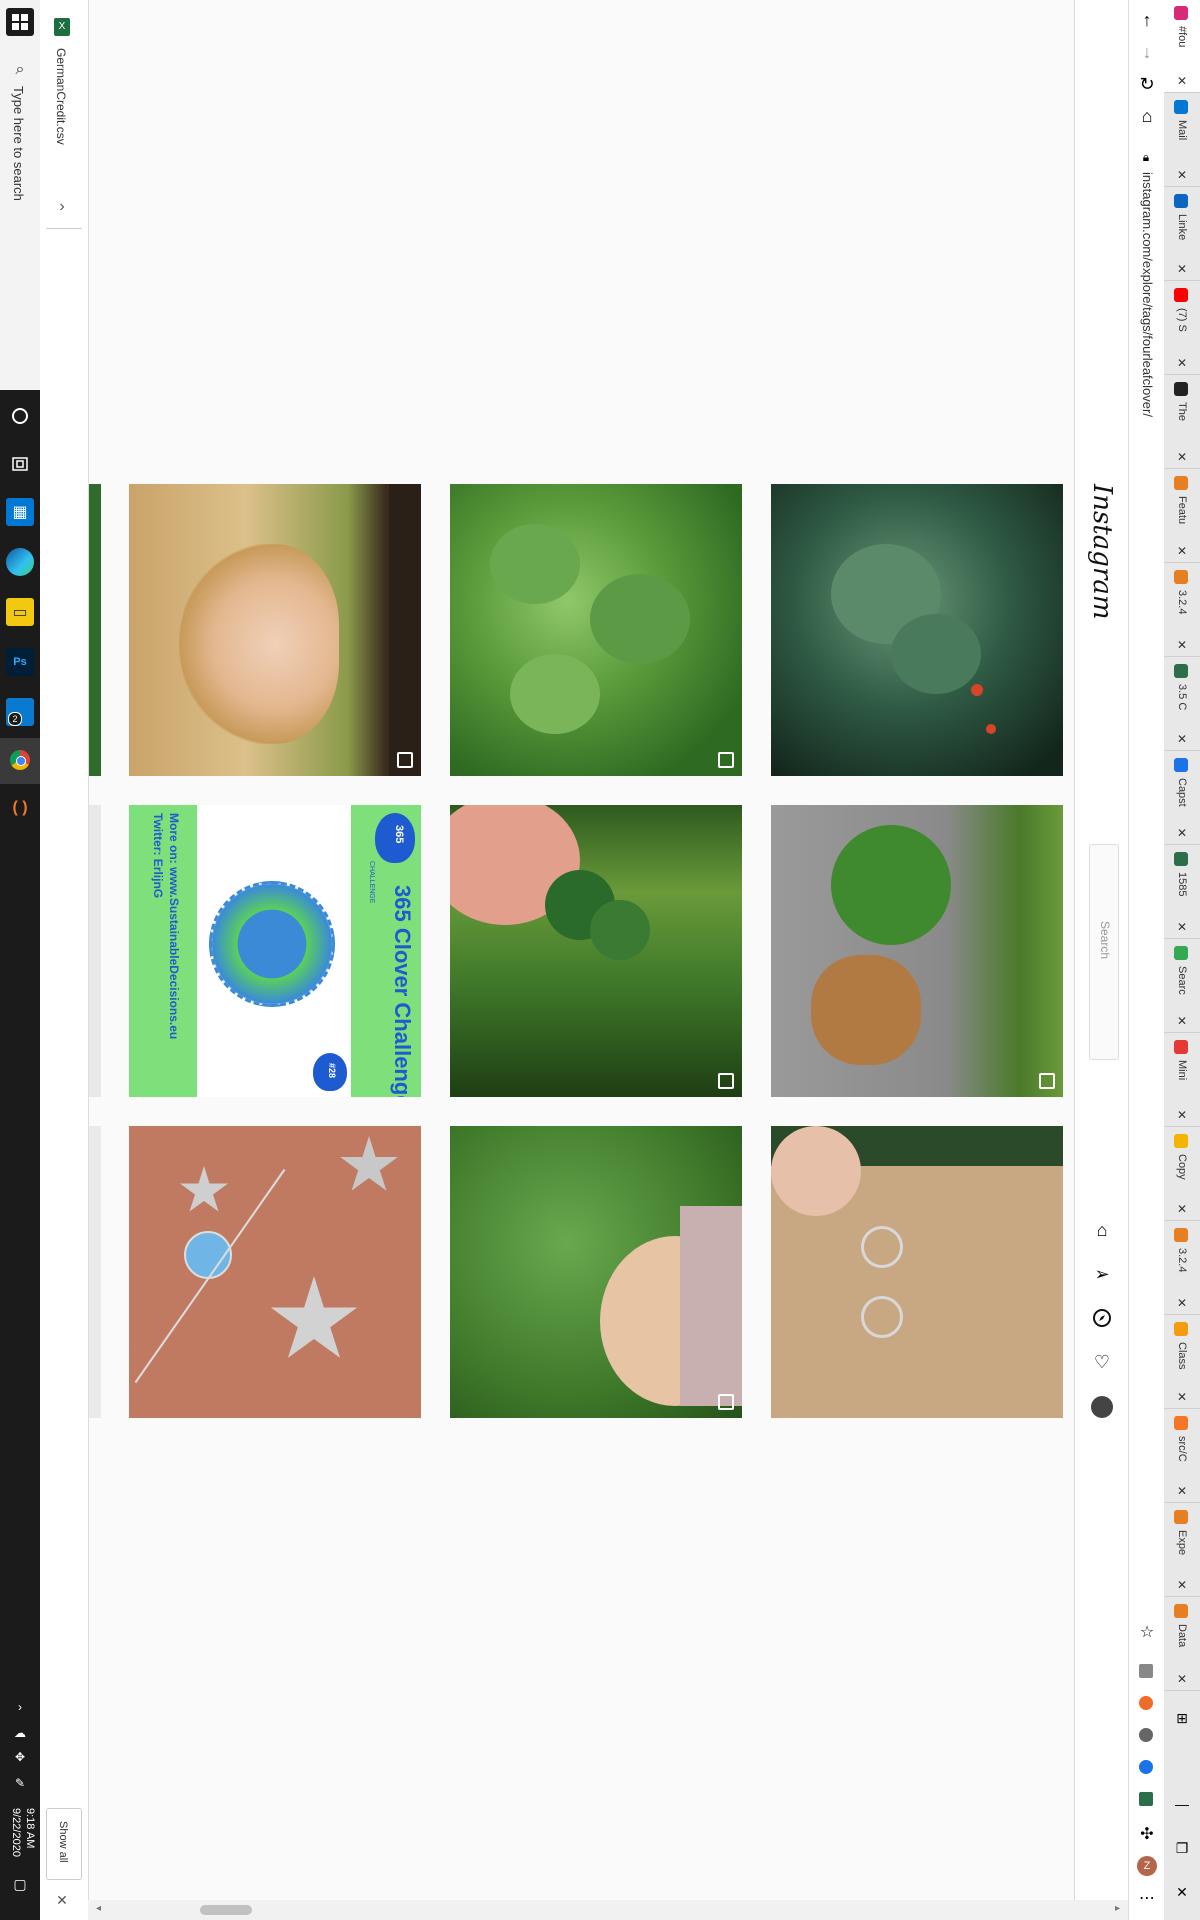 The height and width of the screenshot is (1920, 1200). I want to click on browser-tab: Searc ✕, so click(1182, 986).